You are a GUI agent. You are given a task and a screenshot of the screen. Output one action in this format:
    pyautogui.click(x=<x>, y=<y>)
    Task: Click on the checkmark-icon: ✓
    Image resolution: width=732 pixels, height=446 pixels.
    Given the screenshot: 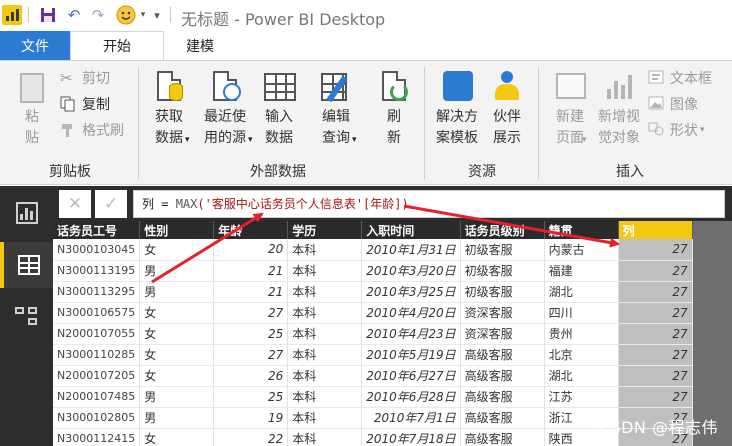 What is the action you would take?
    pyautogui.click(x=111, y=204)
    